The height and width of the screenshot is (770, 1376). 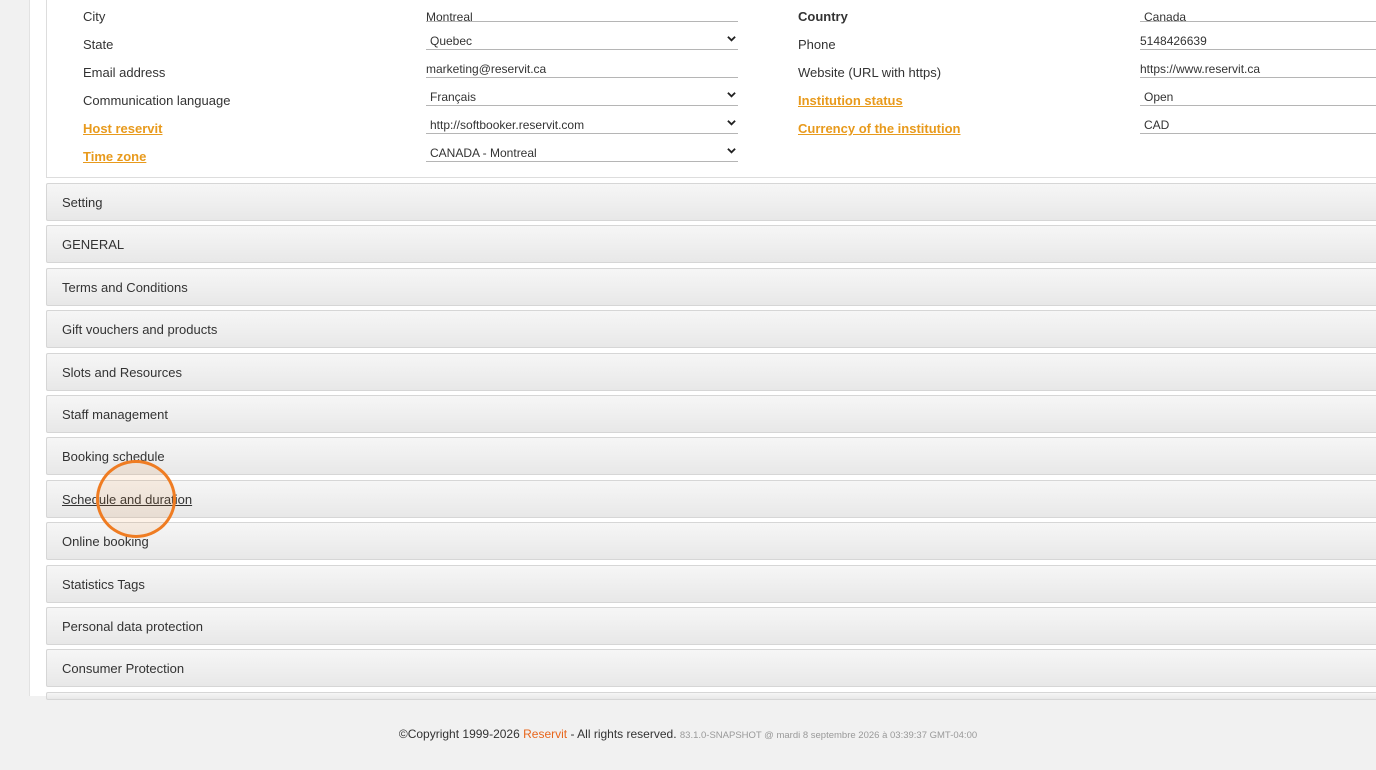 I want to click on language-select: Français, so click(x=582, y=93).